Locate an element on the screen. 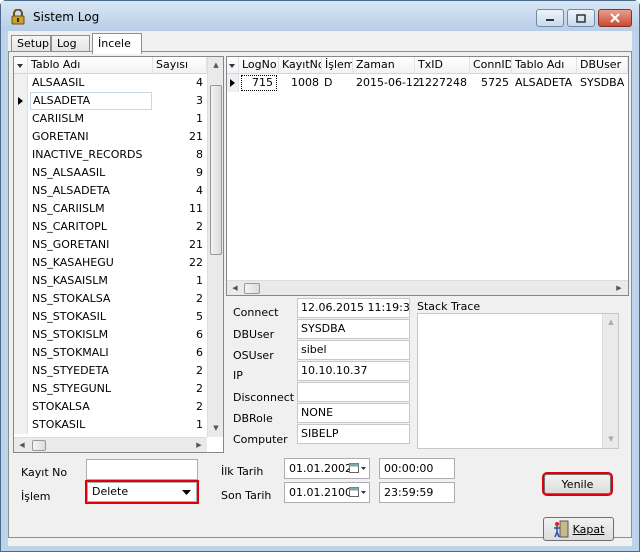 This screenshot has height=552, width=640. record-count-cell: 5 is located at coordinates (178, 317).